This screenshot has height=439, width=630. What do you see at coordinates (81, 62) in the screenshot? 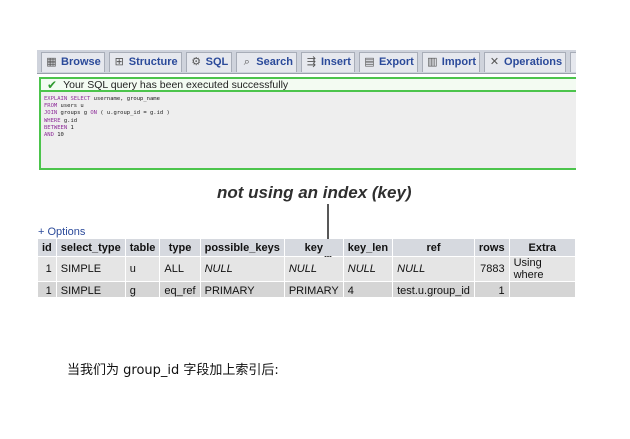
I see `tab-label: Browse` at bounding box center [81, 62].